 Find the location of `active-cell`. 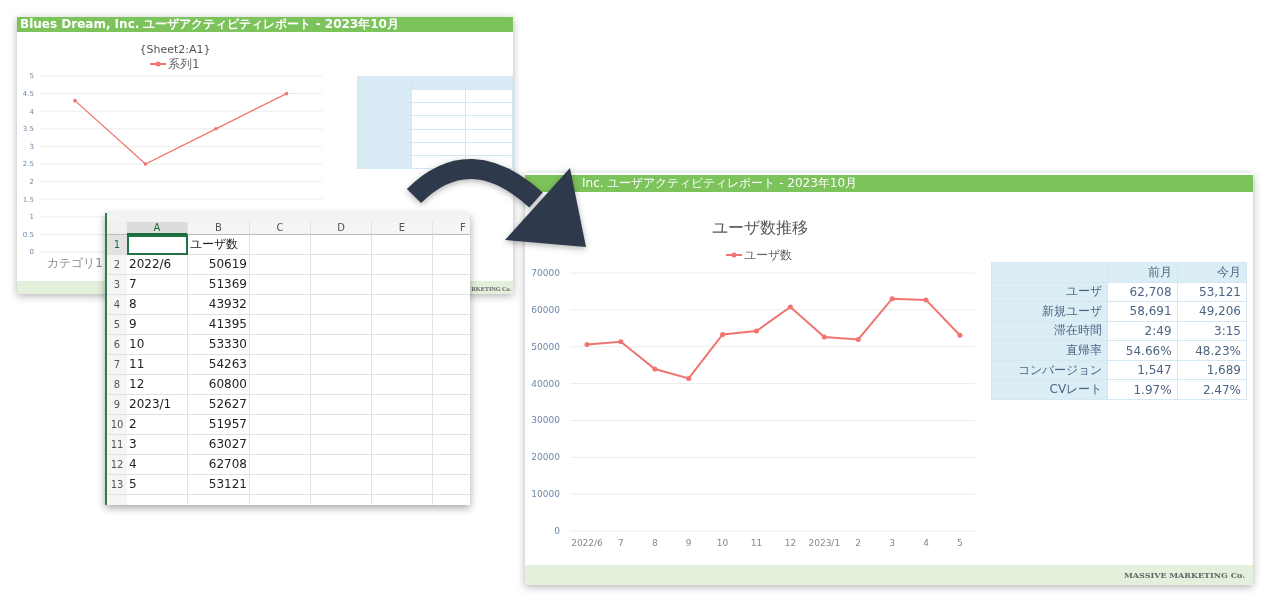

active-cell is located at coordinates (157, 245).